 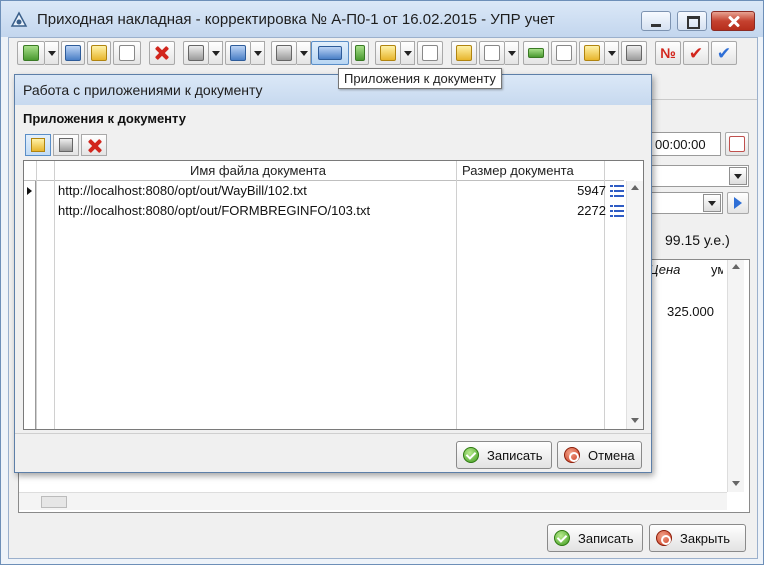 What do you see at coordinates (52, 53) in the screenshot?
I see `new-document-dropdown` at bounding box center [52, 53].